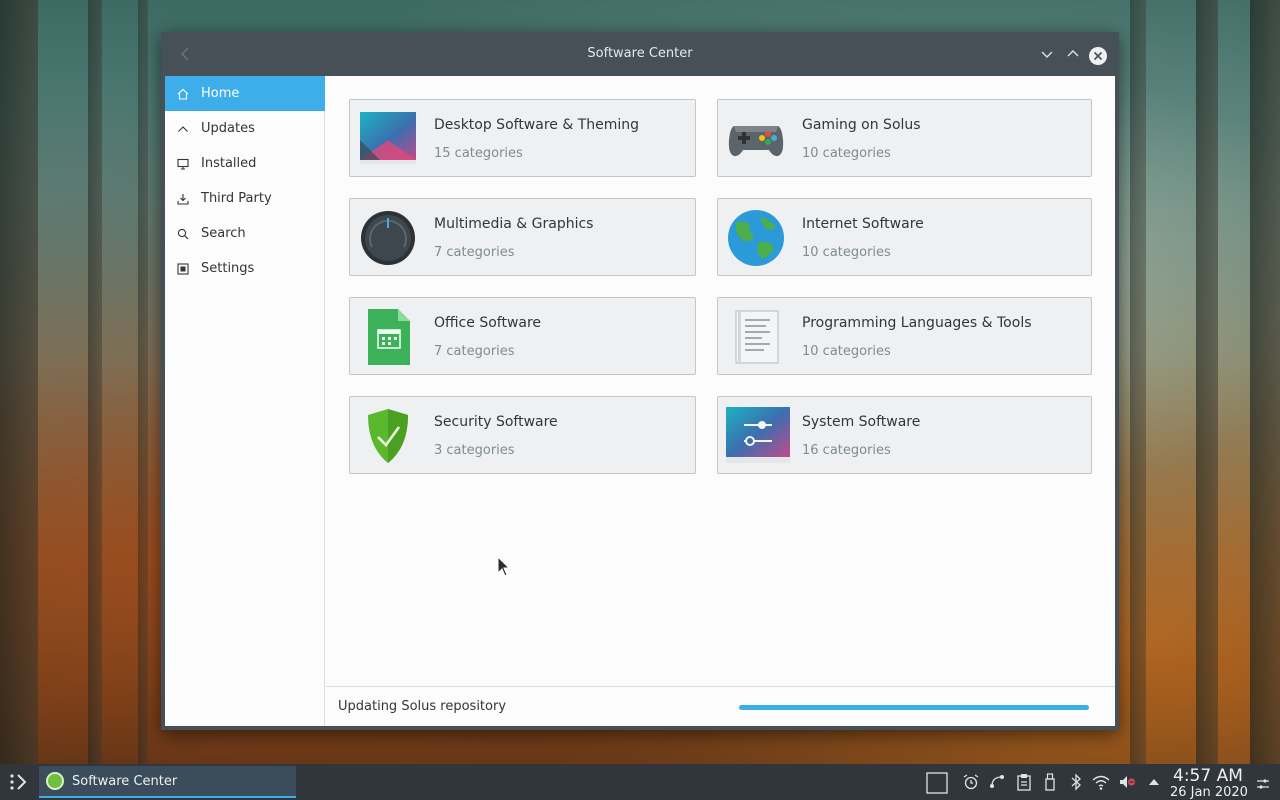 Image resolution: width=1280 pixels, height=800 pixels. What do you see at coordinates (236, 198) in the screenshot?
I see `sidebar-item-label: Third Party` at bounding box center [236, 198].